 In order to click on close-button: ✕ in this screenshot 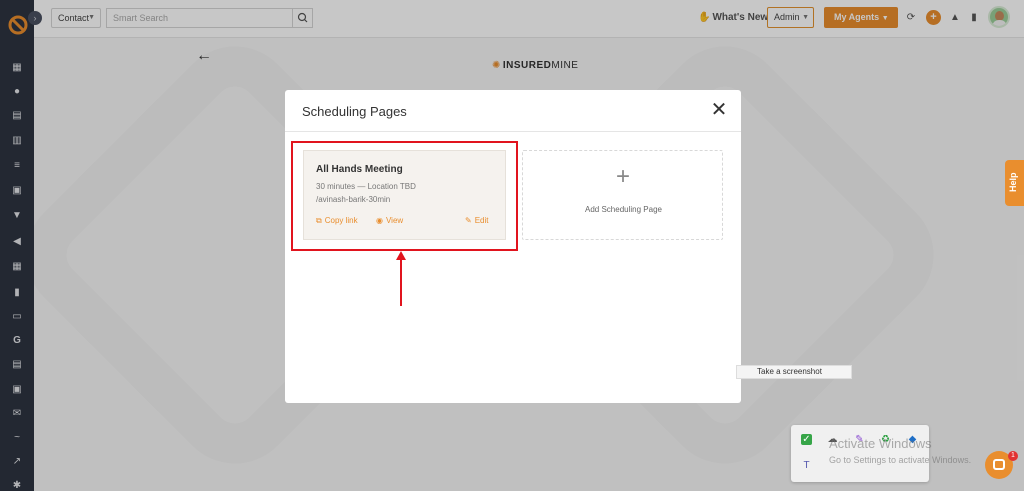, I will do `click(719, 110)`.